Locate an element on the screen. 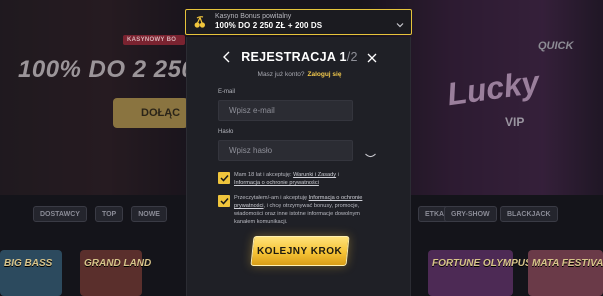 The height and width of the screenshot is (296, 603). nav-chip-top: TOP is located at coordinates (109, 214).